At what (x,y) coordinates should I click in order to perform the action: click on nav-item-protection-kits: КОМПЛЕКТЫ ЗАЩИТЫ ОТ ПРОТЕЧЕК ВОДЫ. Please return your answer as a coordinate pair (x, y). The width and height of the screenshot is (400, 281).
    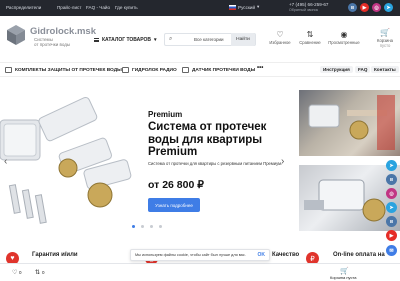
    Looking at the image, I should click on (63, 70).